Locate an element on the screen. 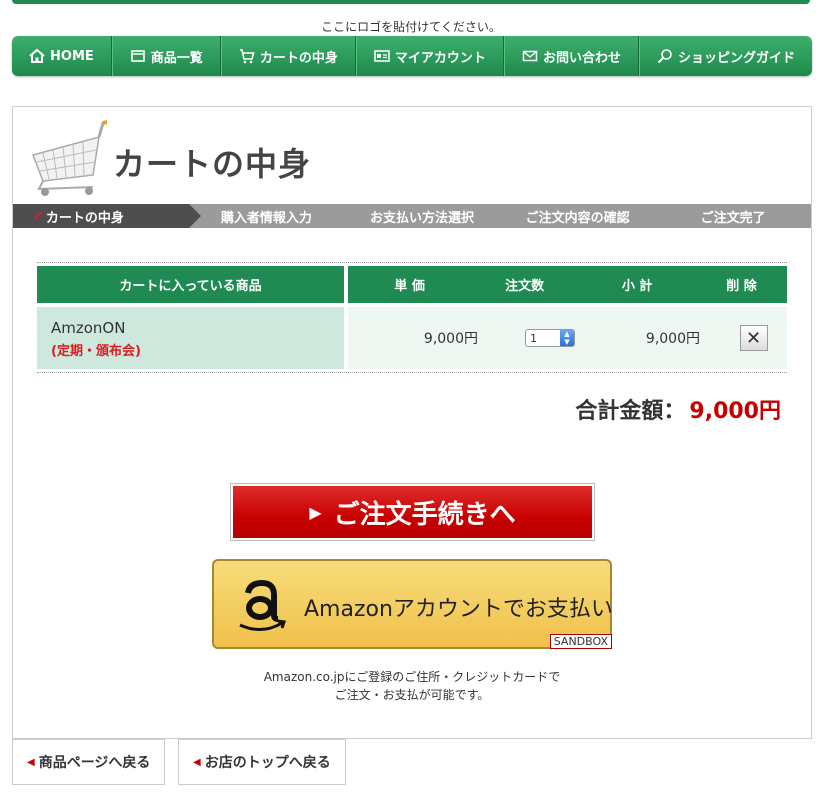 This screenshot has width=822, height=807. cart-icon is located at coordinates (247, 56).